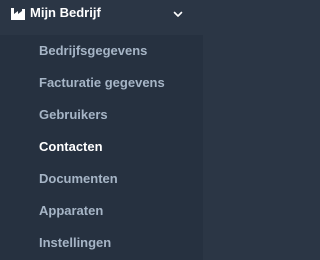 The width and height of the screenshot is (320, 260). What do you see at coordinates (18, 13) in the screenshot?
I see `factory-icon` at bounding box center [18, 13].